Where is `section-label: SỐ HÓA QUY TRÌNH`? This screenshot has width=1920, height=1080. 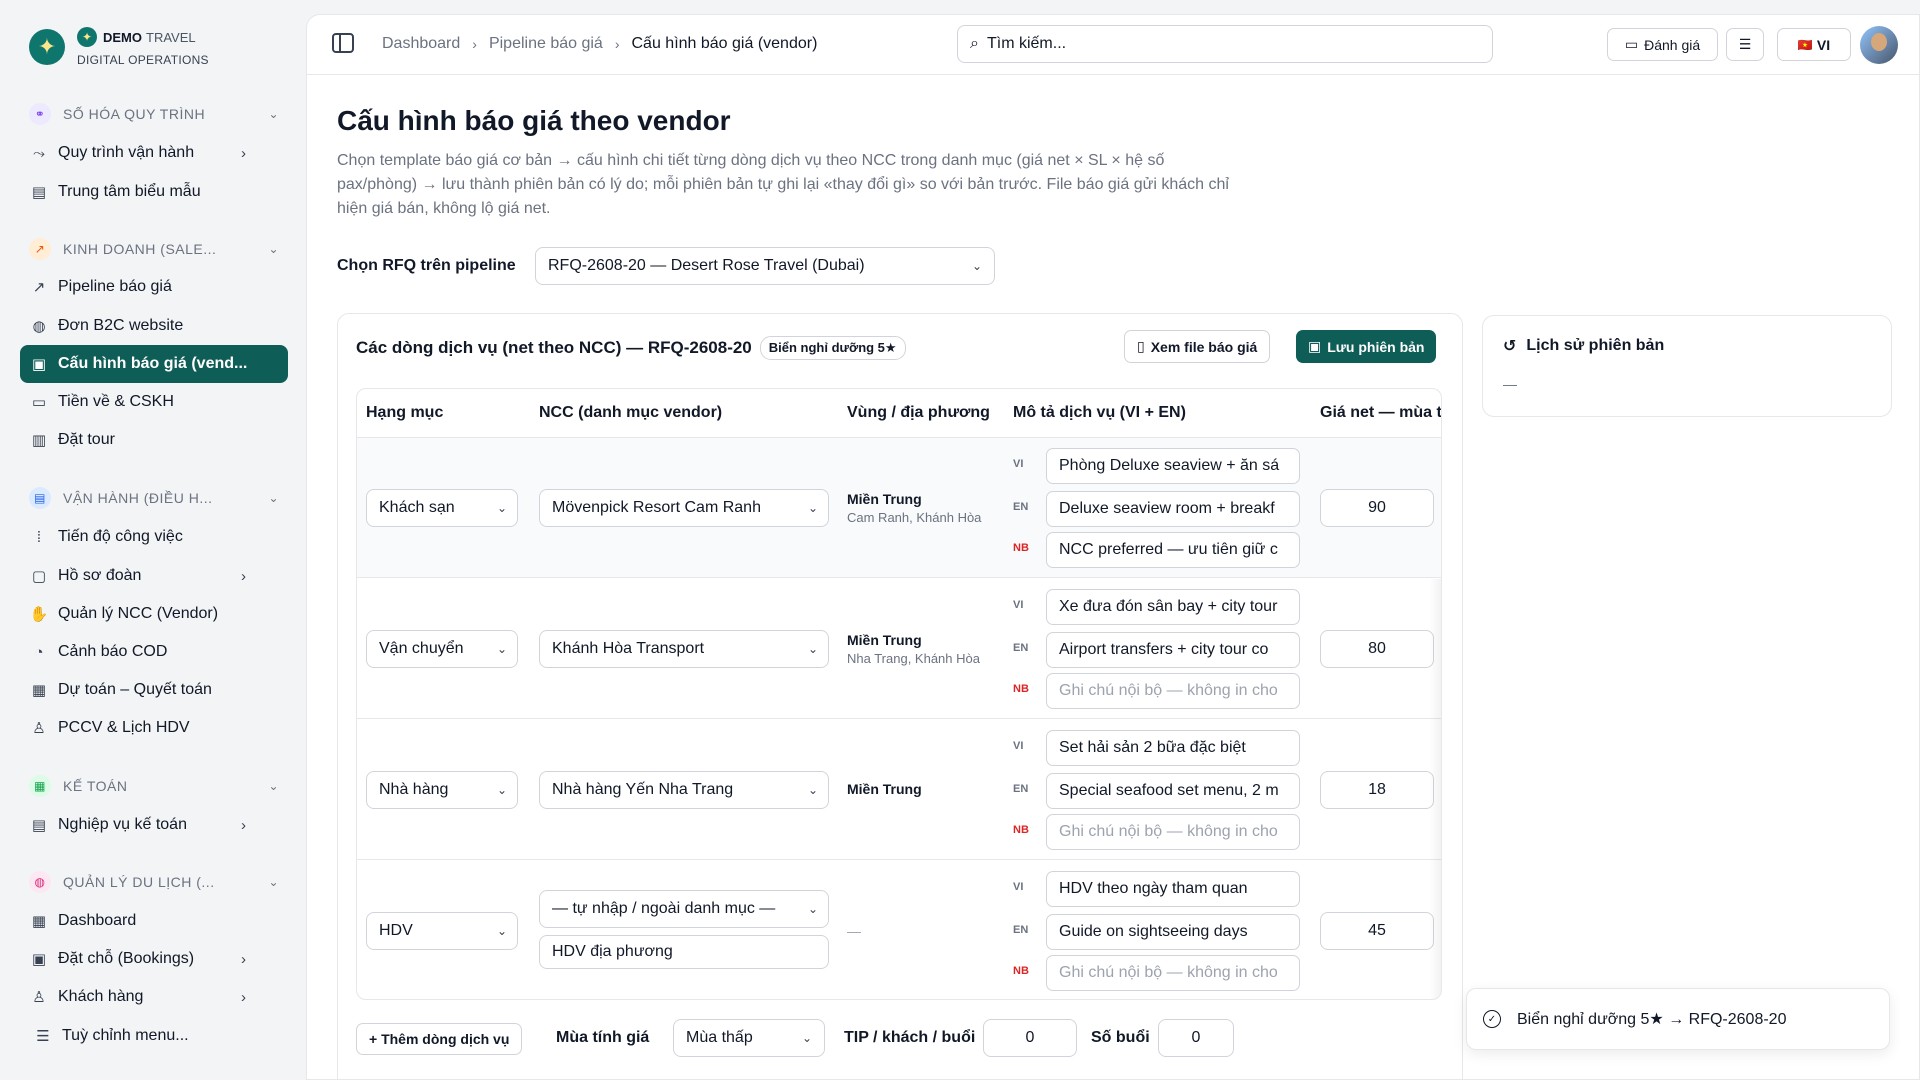
section-label: SỐ HÓA QUY TRÌNH is located at coordinates (134, 114).